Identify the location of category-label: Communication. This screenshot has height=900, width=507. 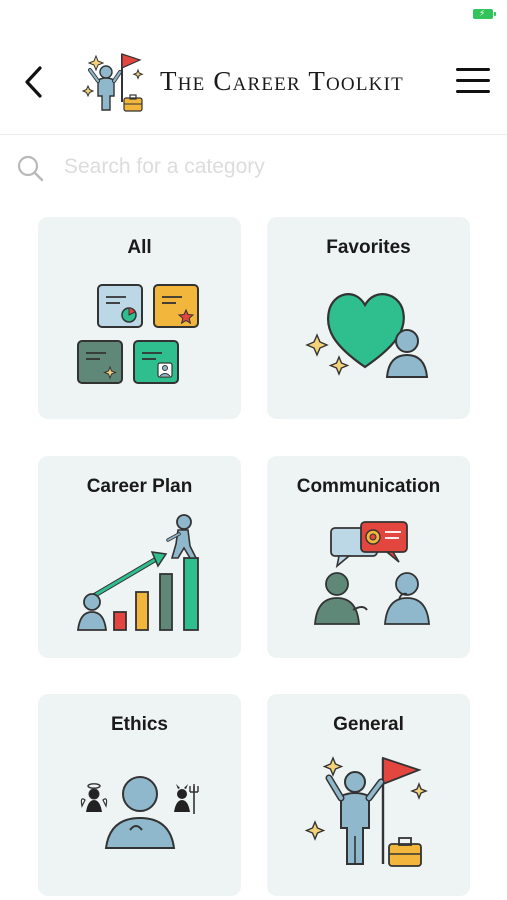
(368, 486).